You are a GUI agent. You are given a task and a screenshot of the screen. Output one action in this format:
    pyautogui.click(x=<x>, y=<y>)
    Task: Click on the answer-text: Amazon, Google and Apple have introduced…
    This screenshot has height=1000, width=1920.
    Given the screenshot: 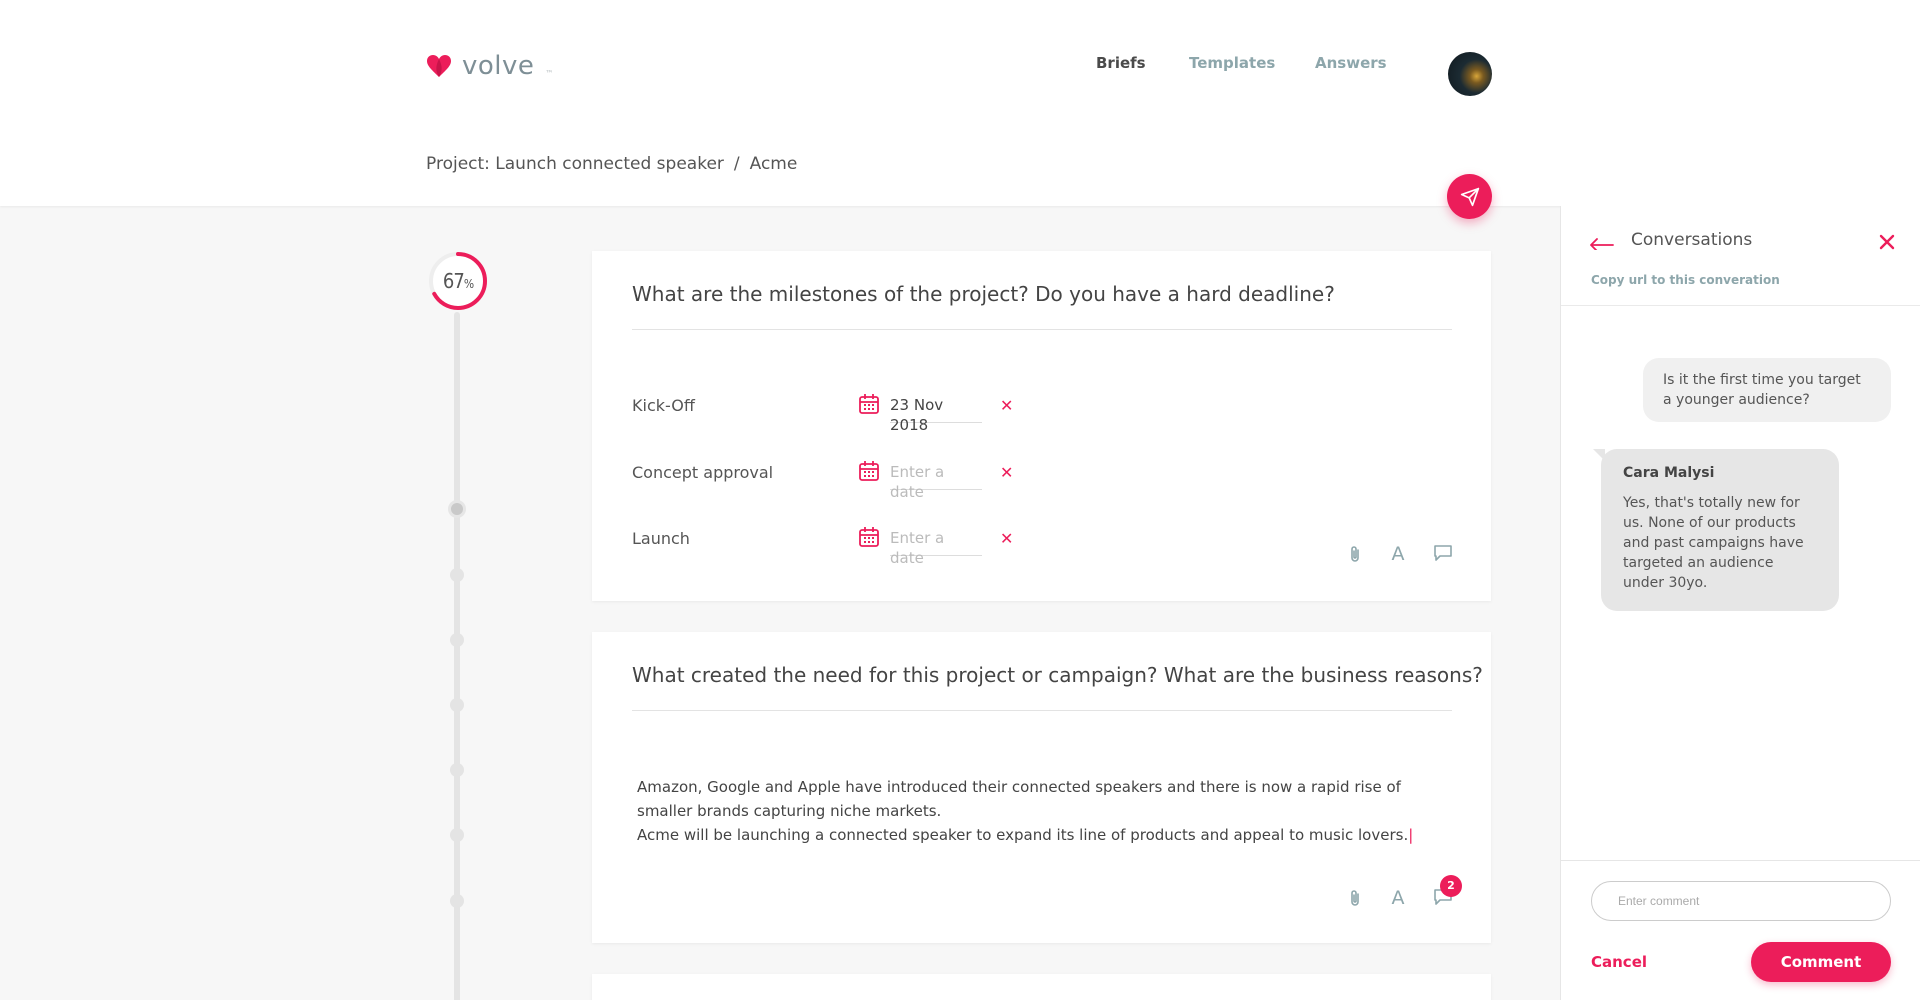 What is the action you would take?
    pyautogui.click(x=1047, y=811)
    